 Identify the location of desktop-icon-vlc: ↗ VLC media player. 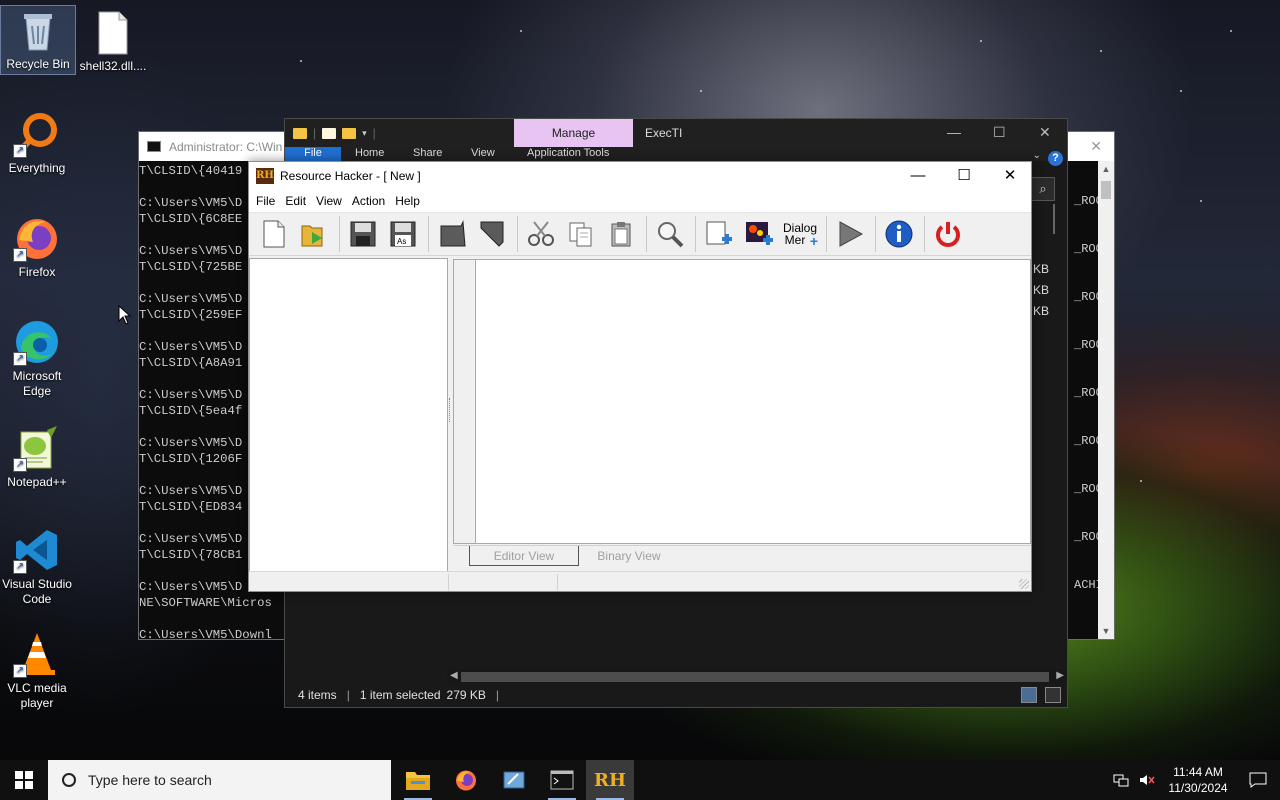
(37, 670).